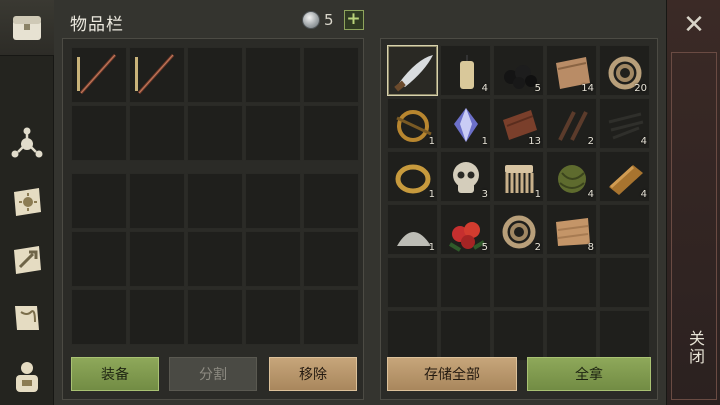 This screenshot has width=720, height=405. I want to click on map-scroll-icon, so click(27, 318).